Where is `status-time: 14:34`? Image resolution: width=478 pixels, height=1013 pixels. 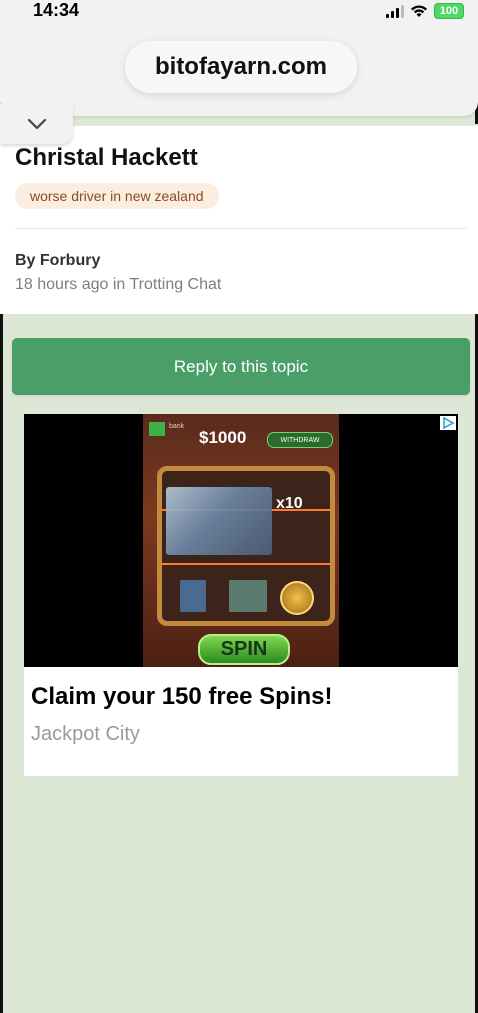 status-time: 14:34 is located at coordinates (56, 10).